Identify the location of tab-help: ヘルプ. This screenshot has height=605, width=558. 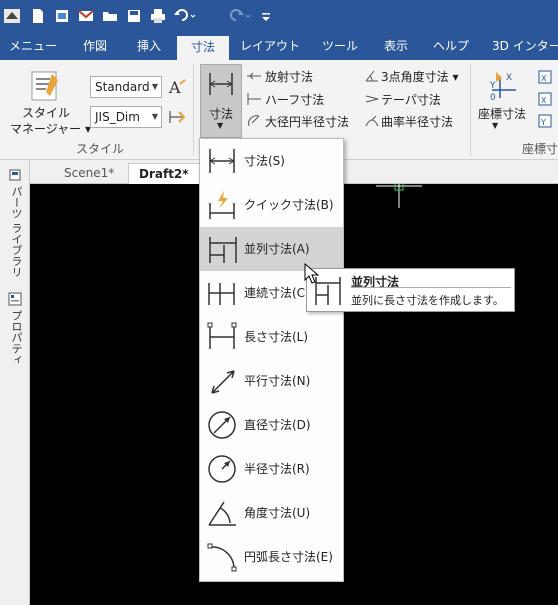
(451, 46).